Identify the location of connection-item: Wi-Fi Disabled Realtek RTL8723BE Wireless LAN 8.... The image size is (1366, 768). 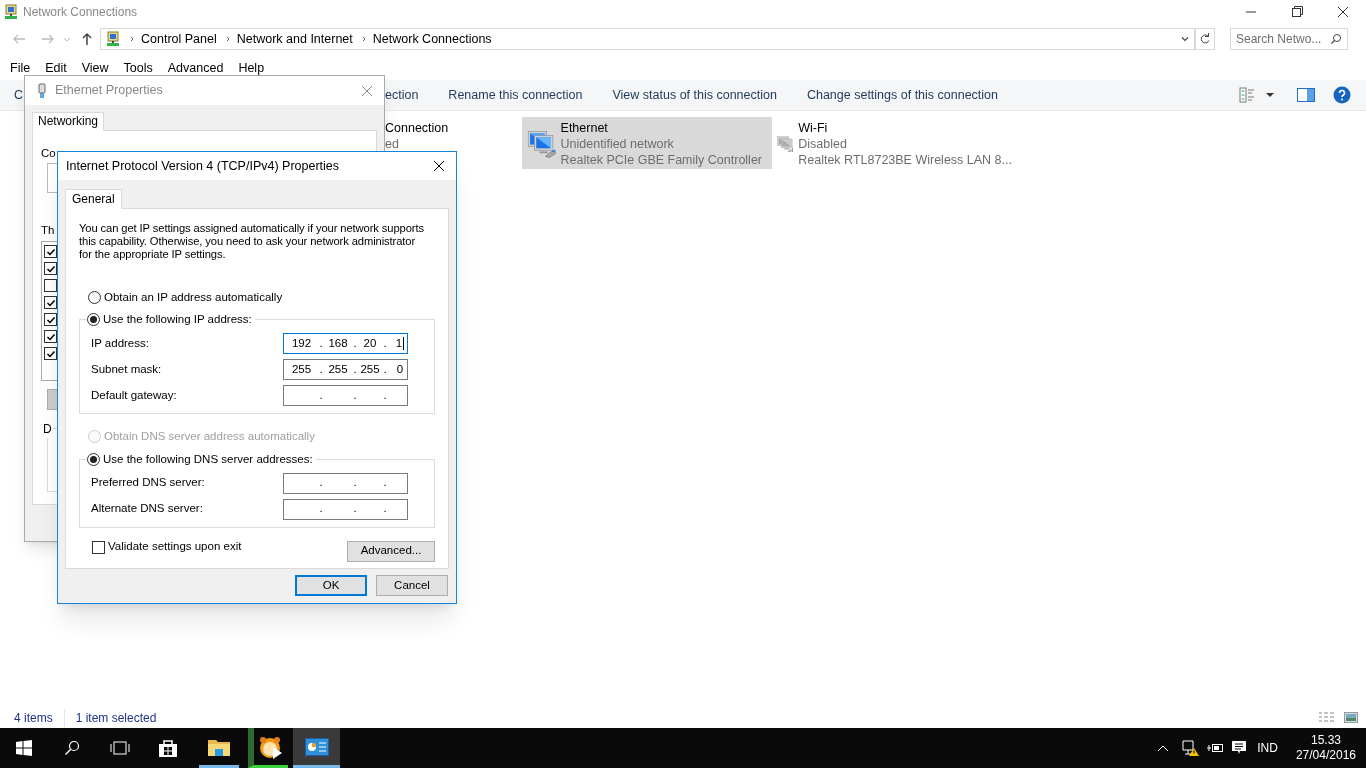
(897, 143).